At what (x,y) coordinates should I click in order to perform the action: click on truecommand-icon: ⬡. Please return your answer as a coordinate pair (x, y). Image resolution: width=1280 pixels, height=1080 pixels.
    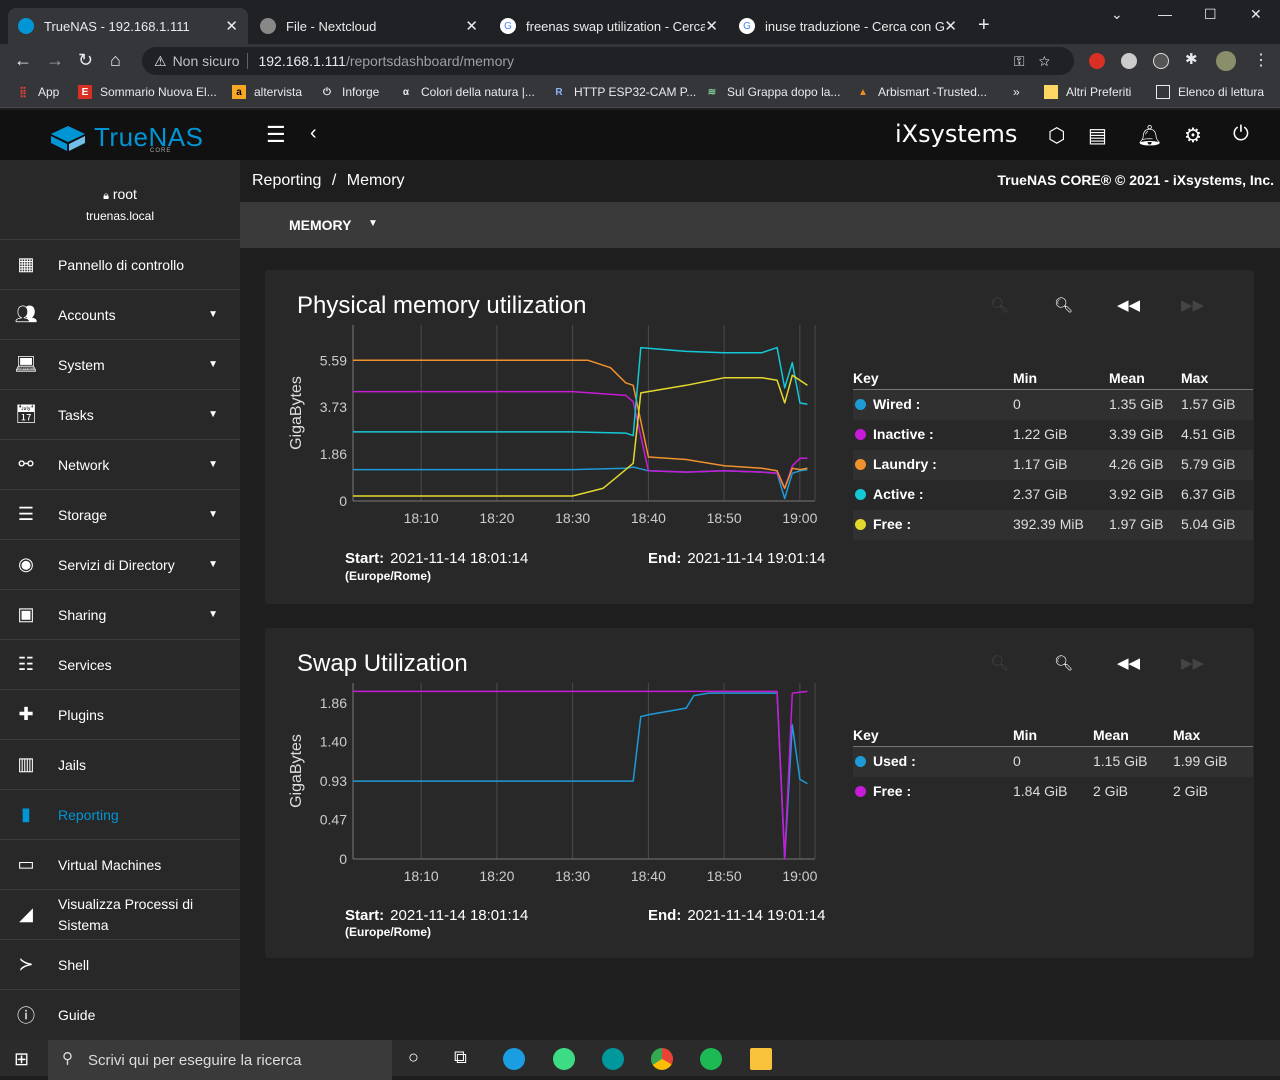
    Looking at the image, I should click on (1056, 135).